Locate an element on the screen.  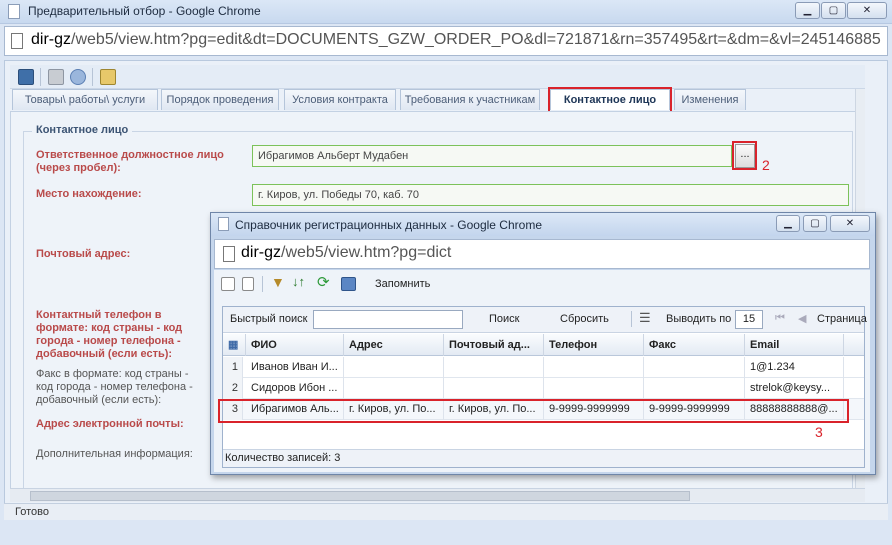
row-number: 2 is located at coordinates (233, 388).